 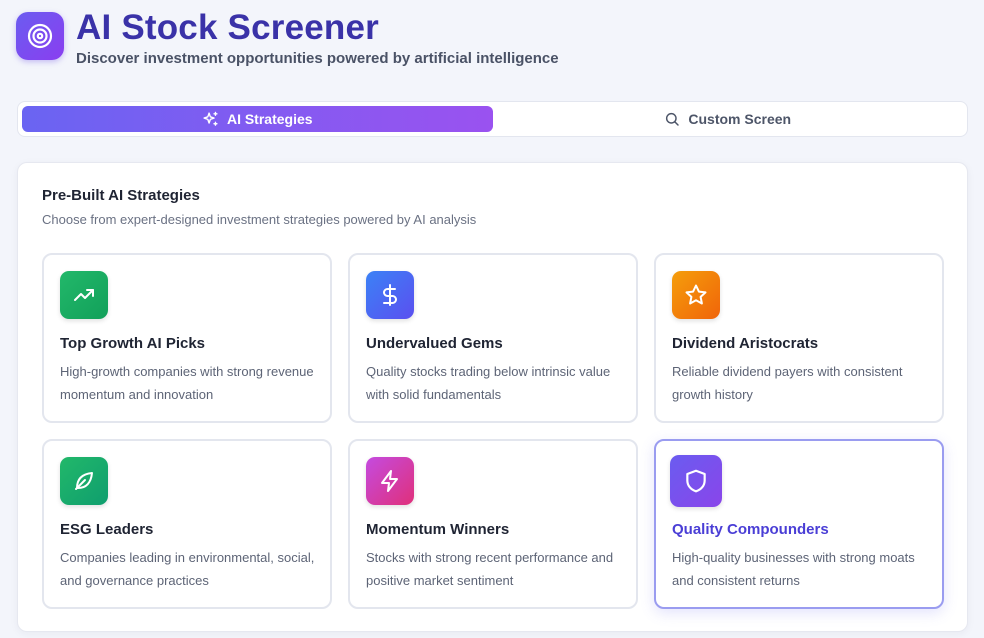 I want to click on dollar-icon, so click(x=390, y=295).